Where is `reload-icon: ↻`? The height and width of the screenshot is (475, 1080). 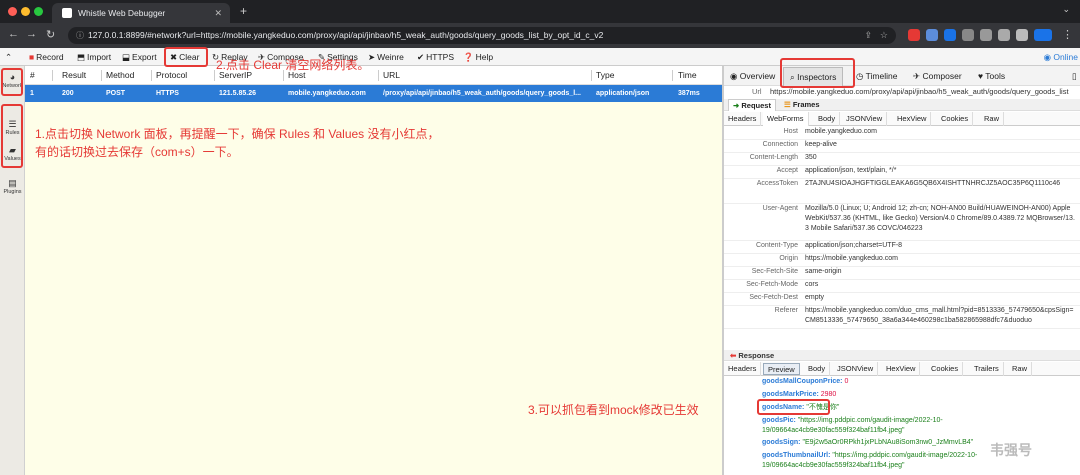 reload-icon: ↻ is located at coordinates (50, 34).